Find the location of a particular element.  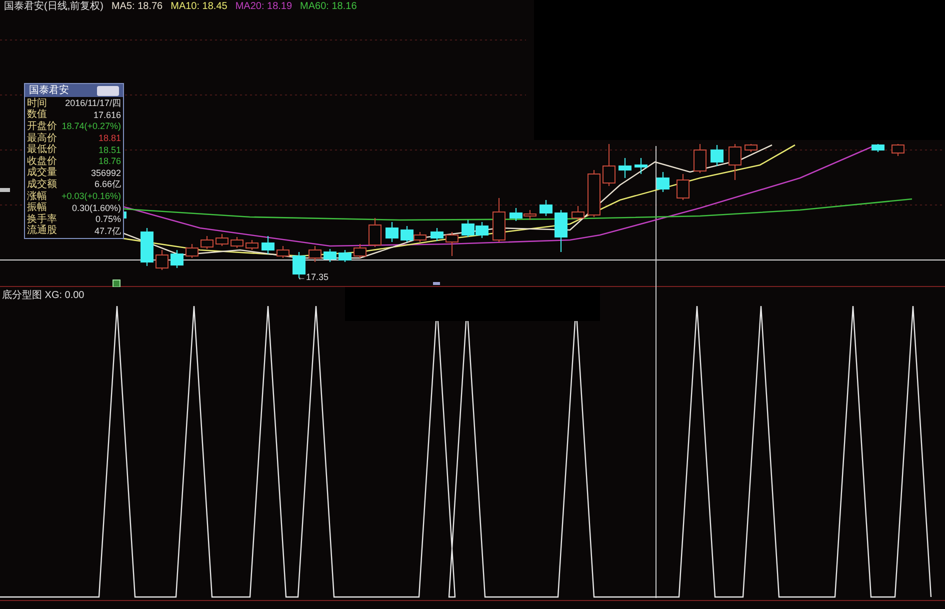

field-label: 换手率 is located at coordinates (42, 219).